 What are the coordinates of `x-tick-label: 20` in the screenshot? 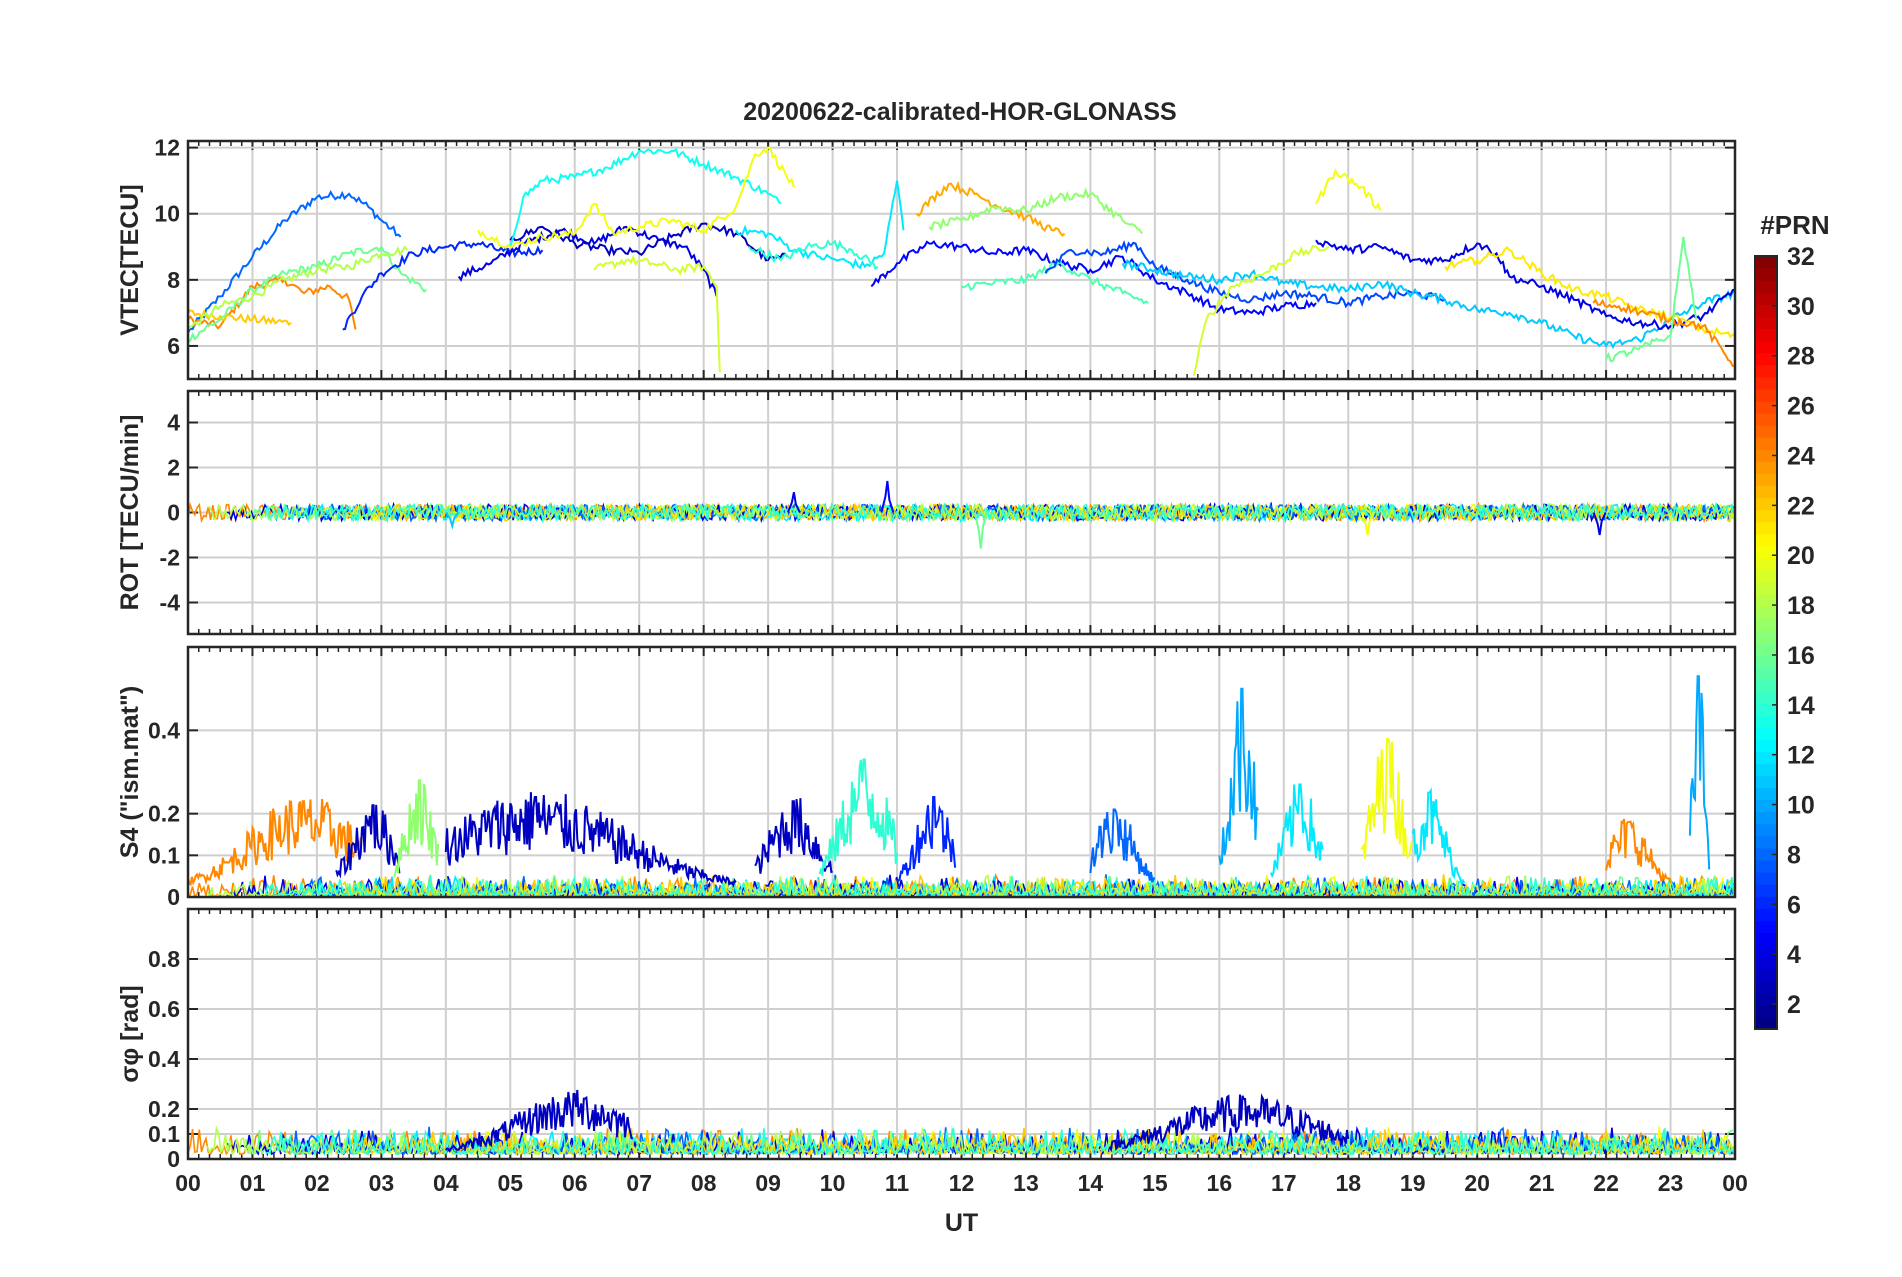 It's located at (1477, 1183).